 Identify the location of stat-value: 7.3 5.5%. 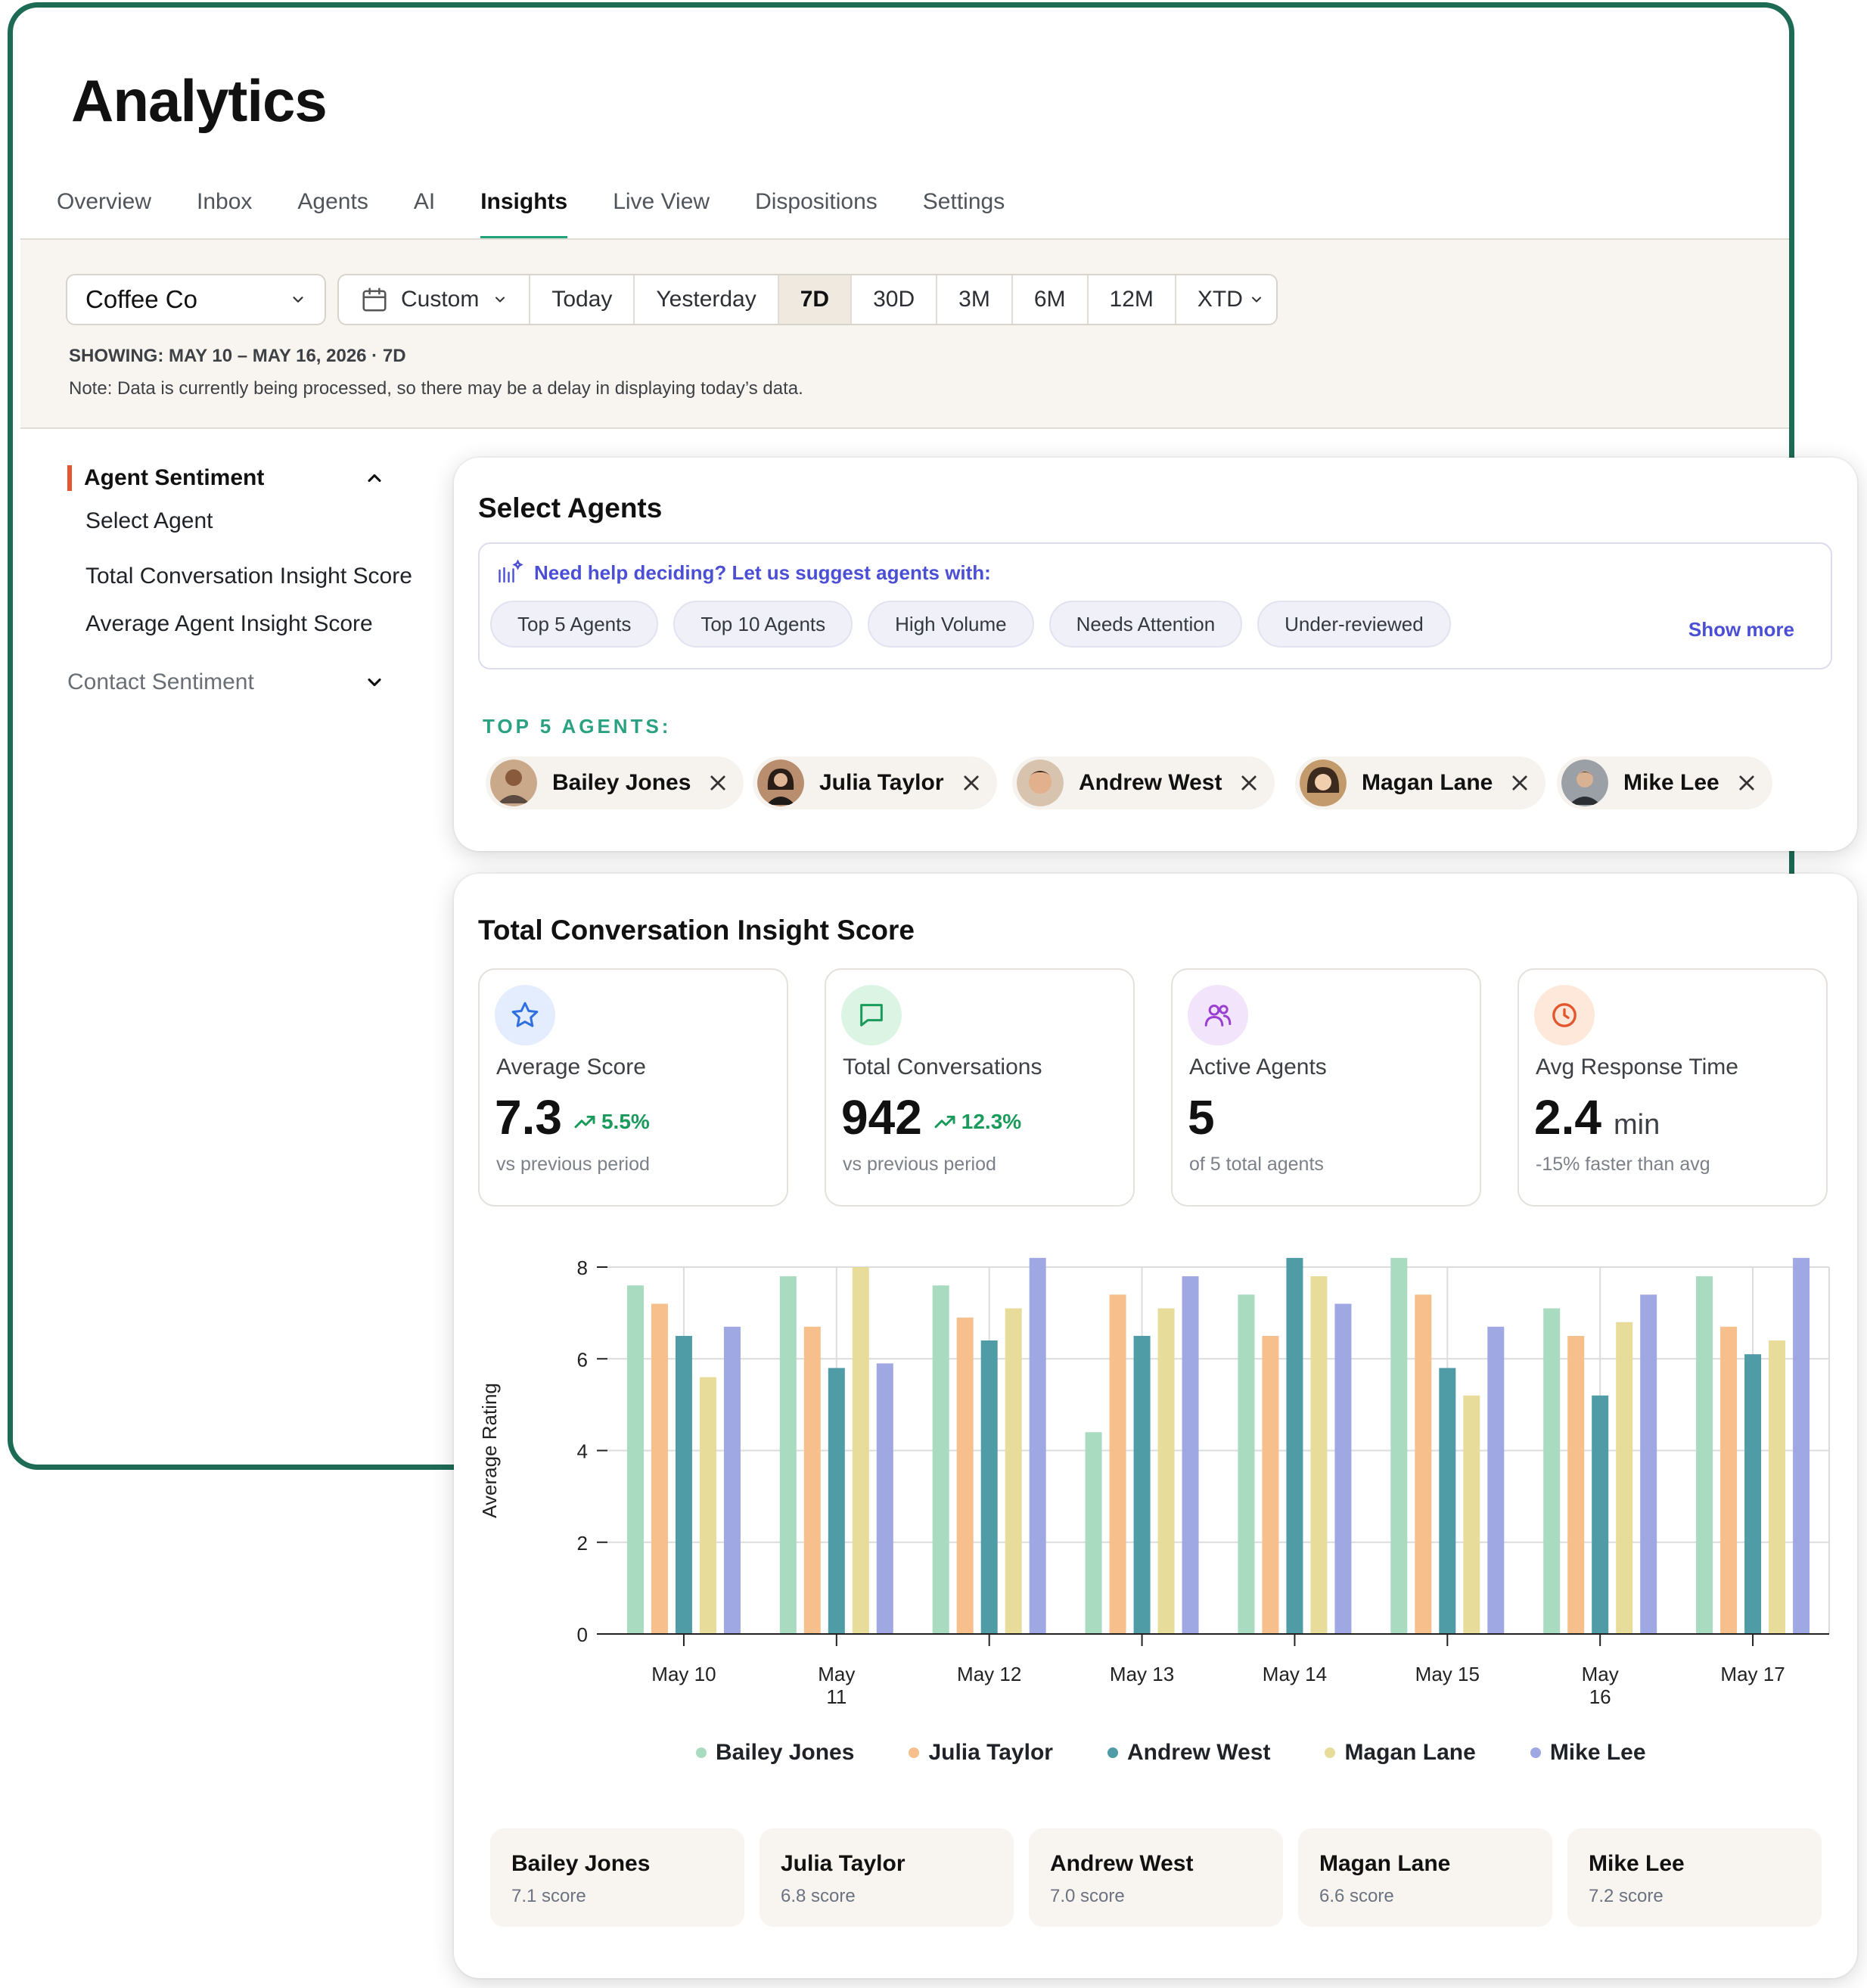
(572, 1117).